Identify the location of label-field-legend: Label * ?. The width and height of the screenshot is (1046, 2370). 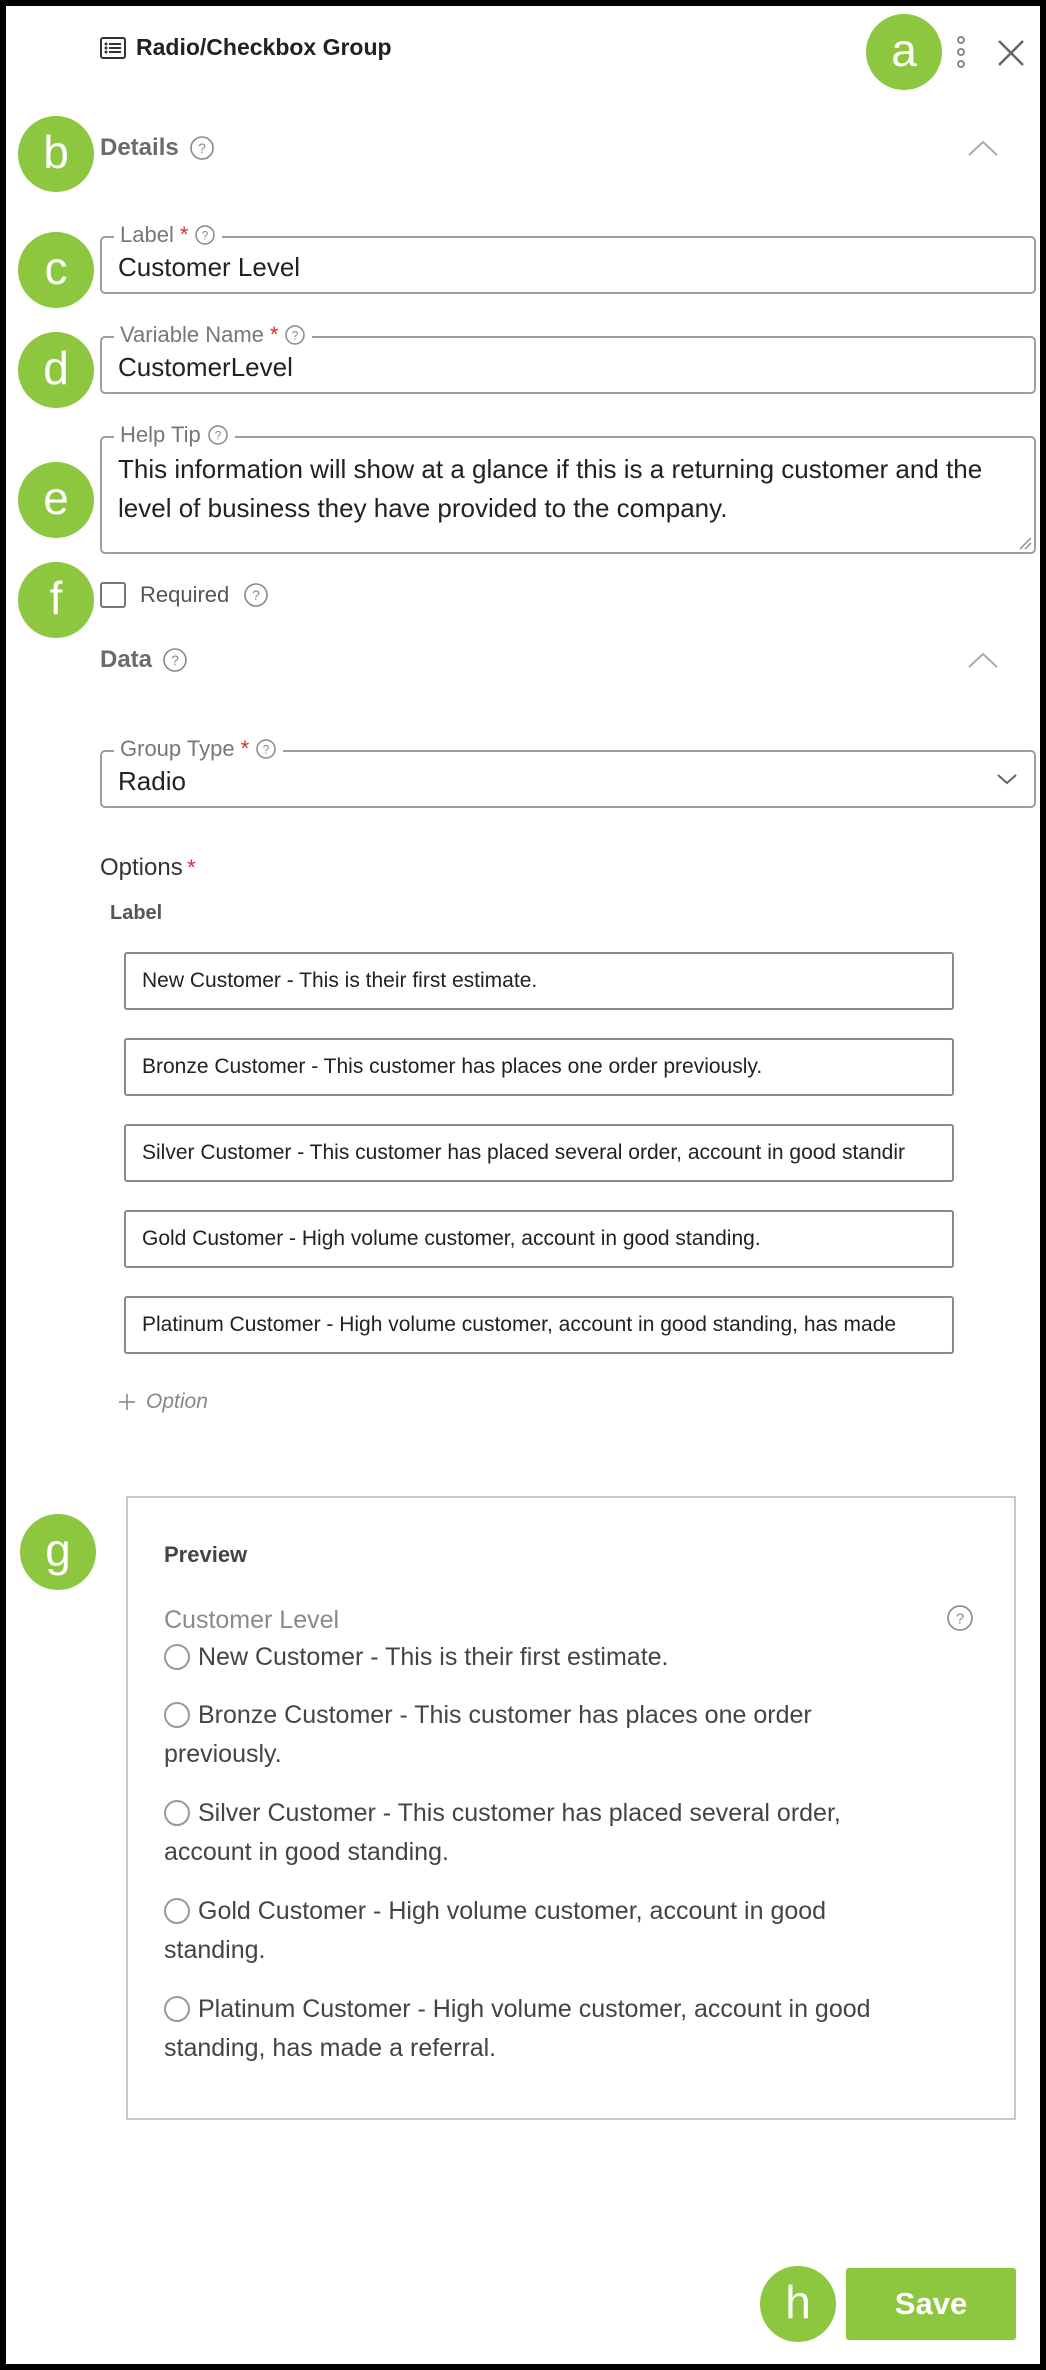
(168, 235).